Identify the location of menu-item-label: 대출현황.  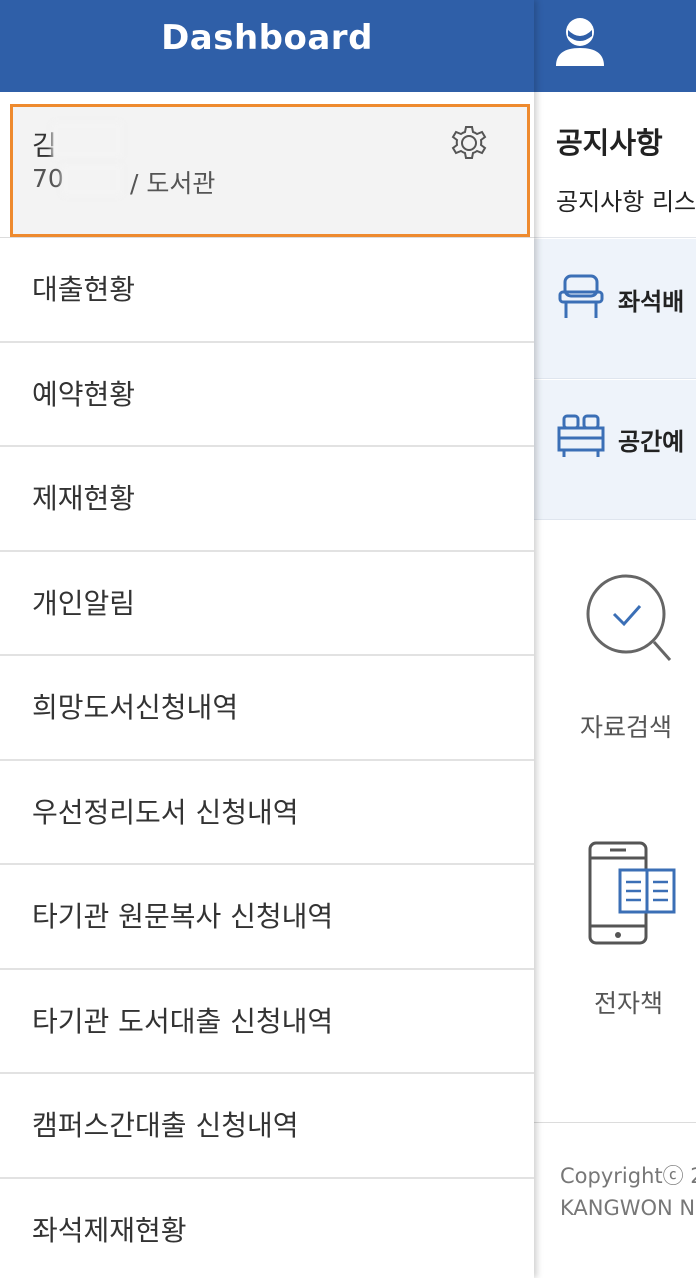
(84, 289).